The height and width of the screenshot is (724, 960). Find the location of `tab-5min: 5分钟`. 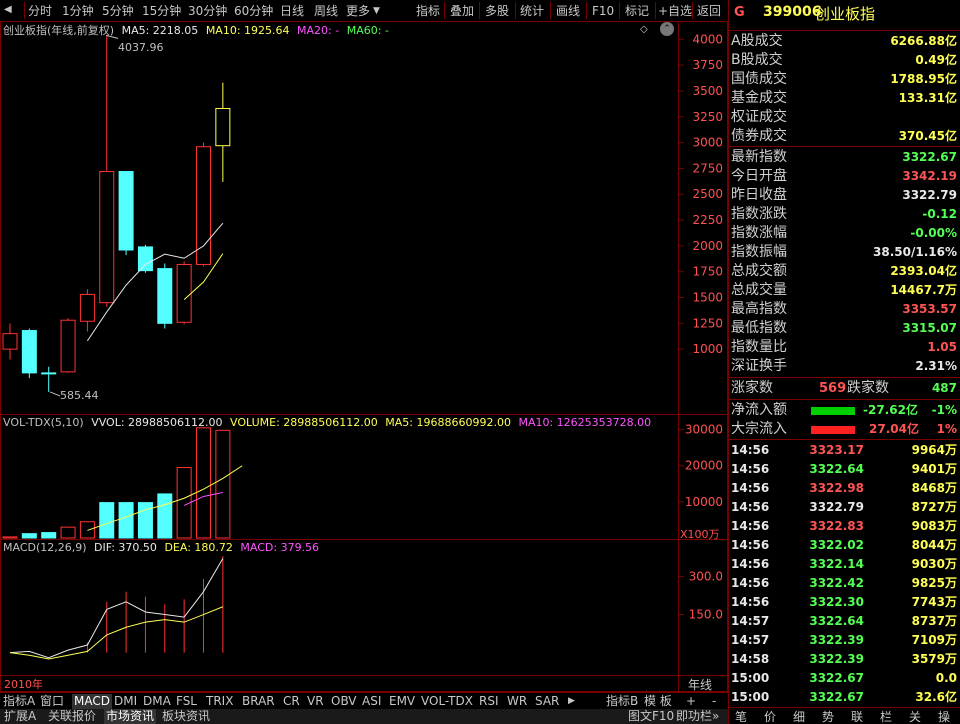

tab-5min: 5分钟 is located at coordinates (118, 11).